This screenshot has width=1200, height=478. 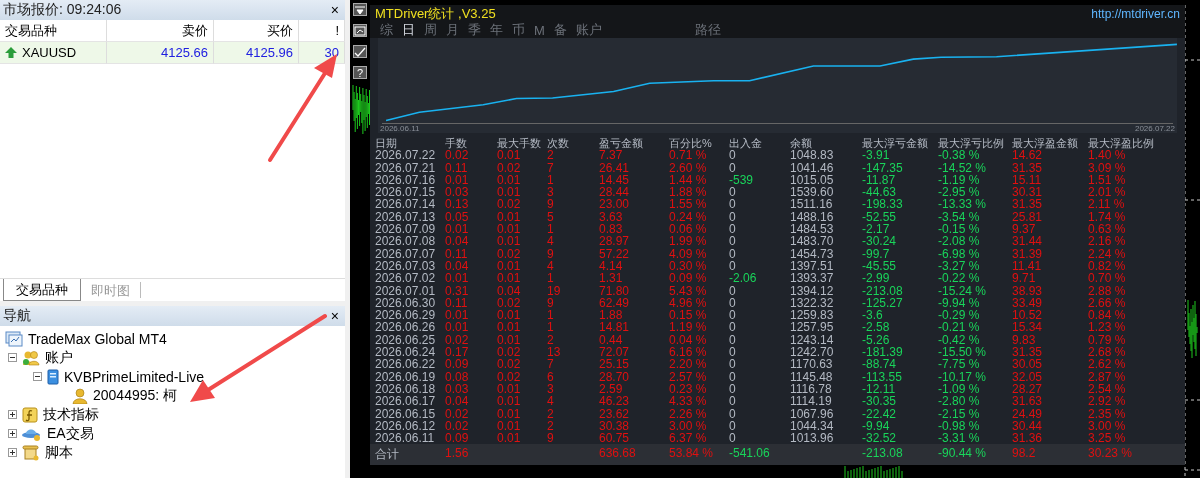 I want to click on period-tab: 账户, so click(x=588, y=30).